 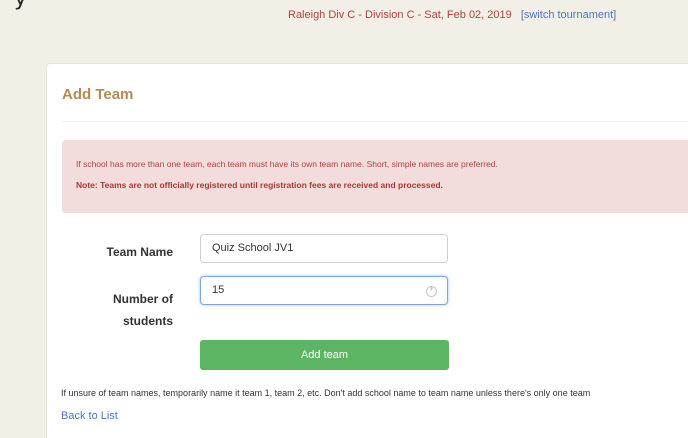 I want to click on title-divider, so click(x=375, y=121).